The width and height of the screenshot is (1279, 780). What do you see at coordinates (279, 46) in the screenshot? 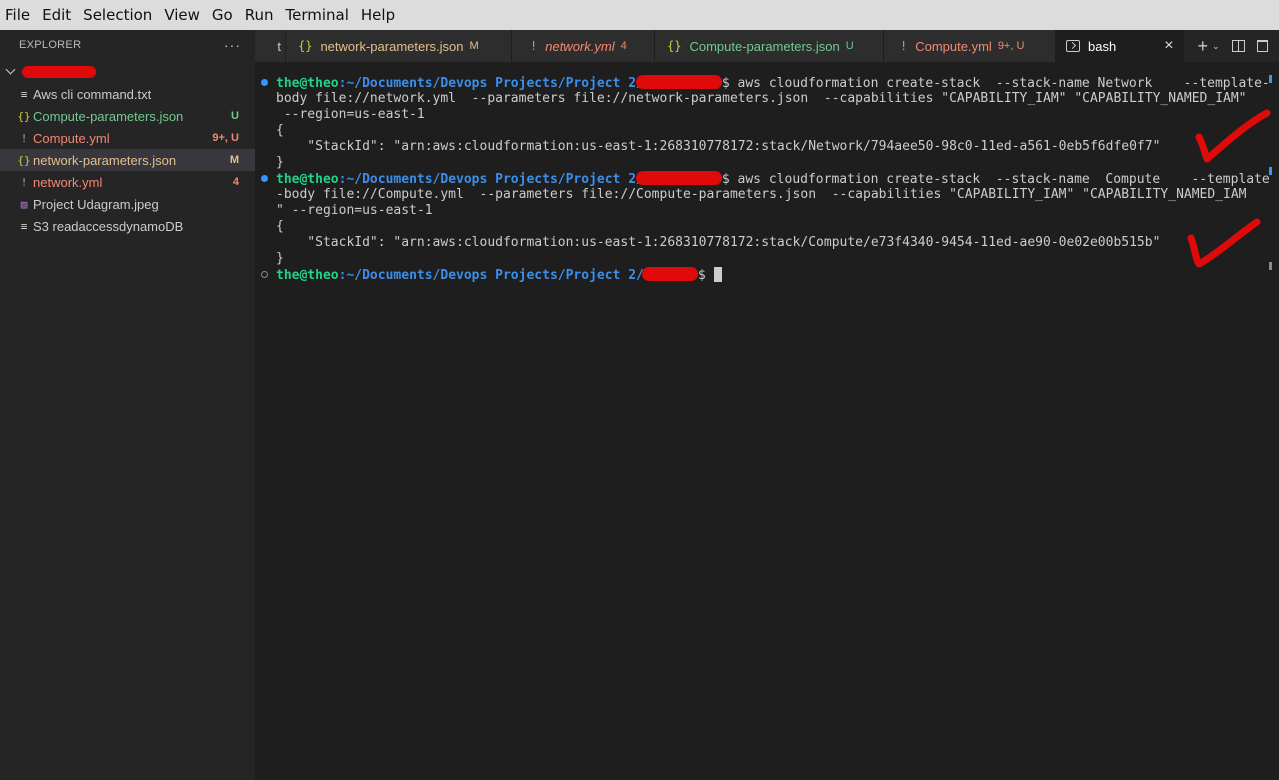
I see `tab-label: t` at bounding box center [279, 46].